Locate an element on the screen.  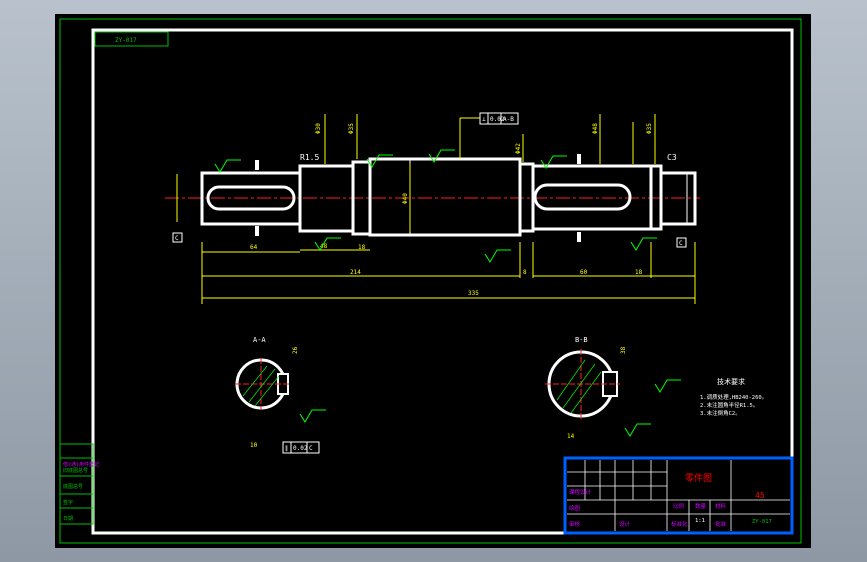
section-bb-depth: 38 is located at coordinates (623, 350).